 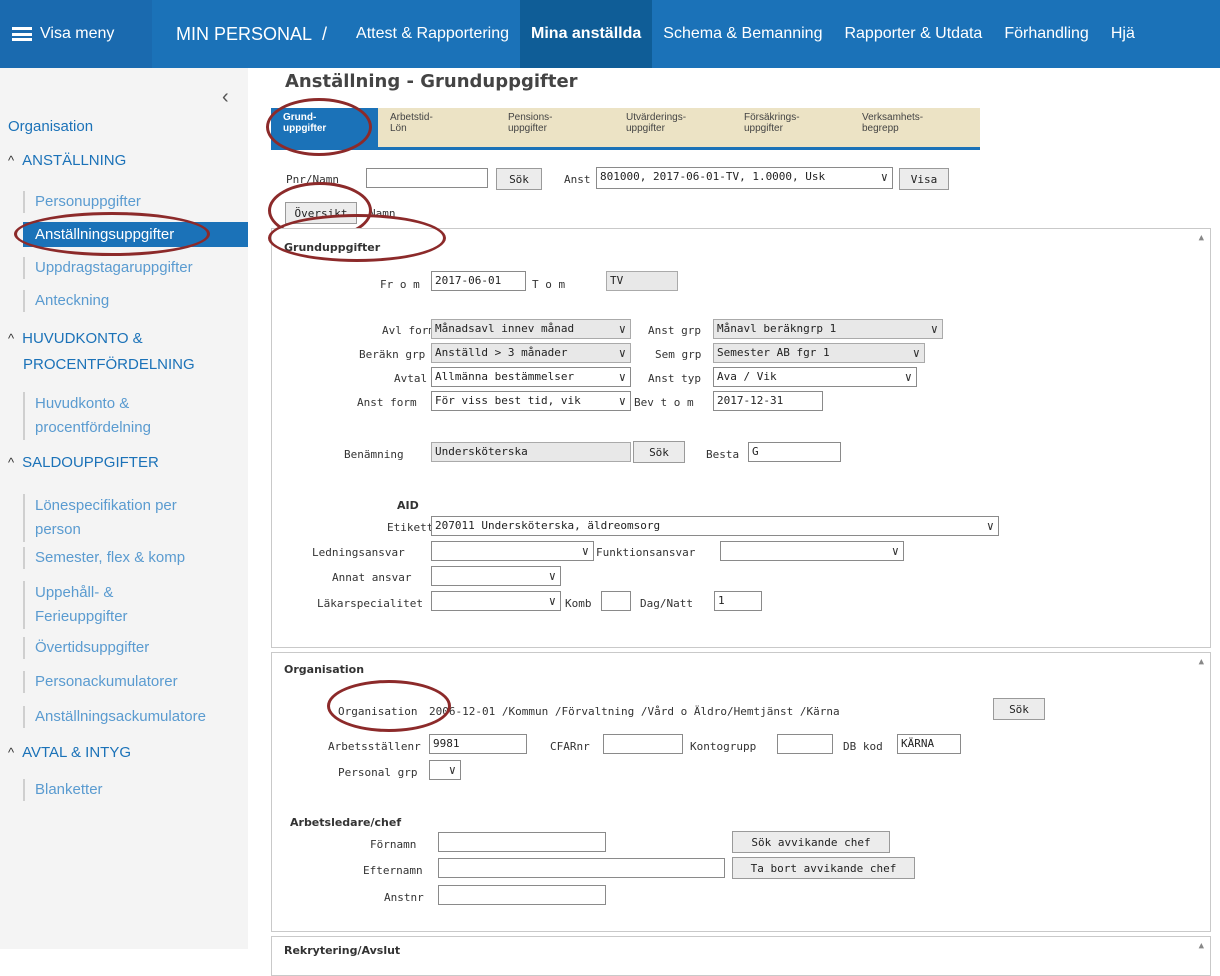 What do you see at coordinates (100, 518) in the screenshot?
I see `sidebar-item-lonespecifikation: Lönespecifikation per person` at bounding box center [100, 518].